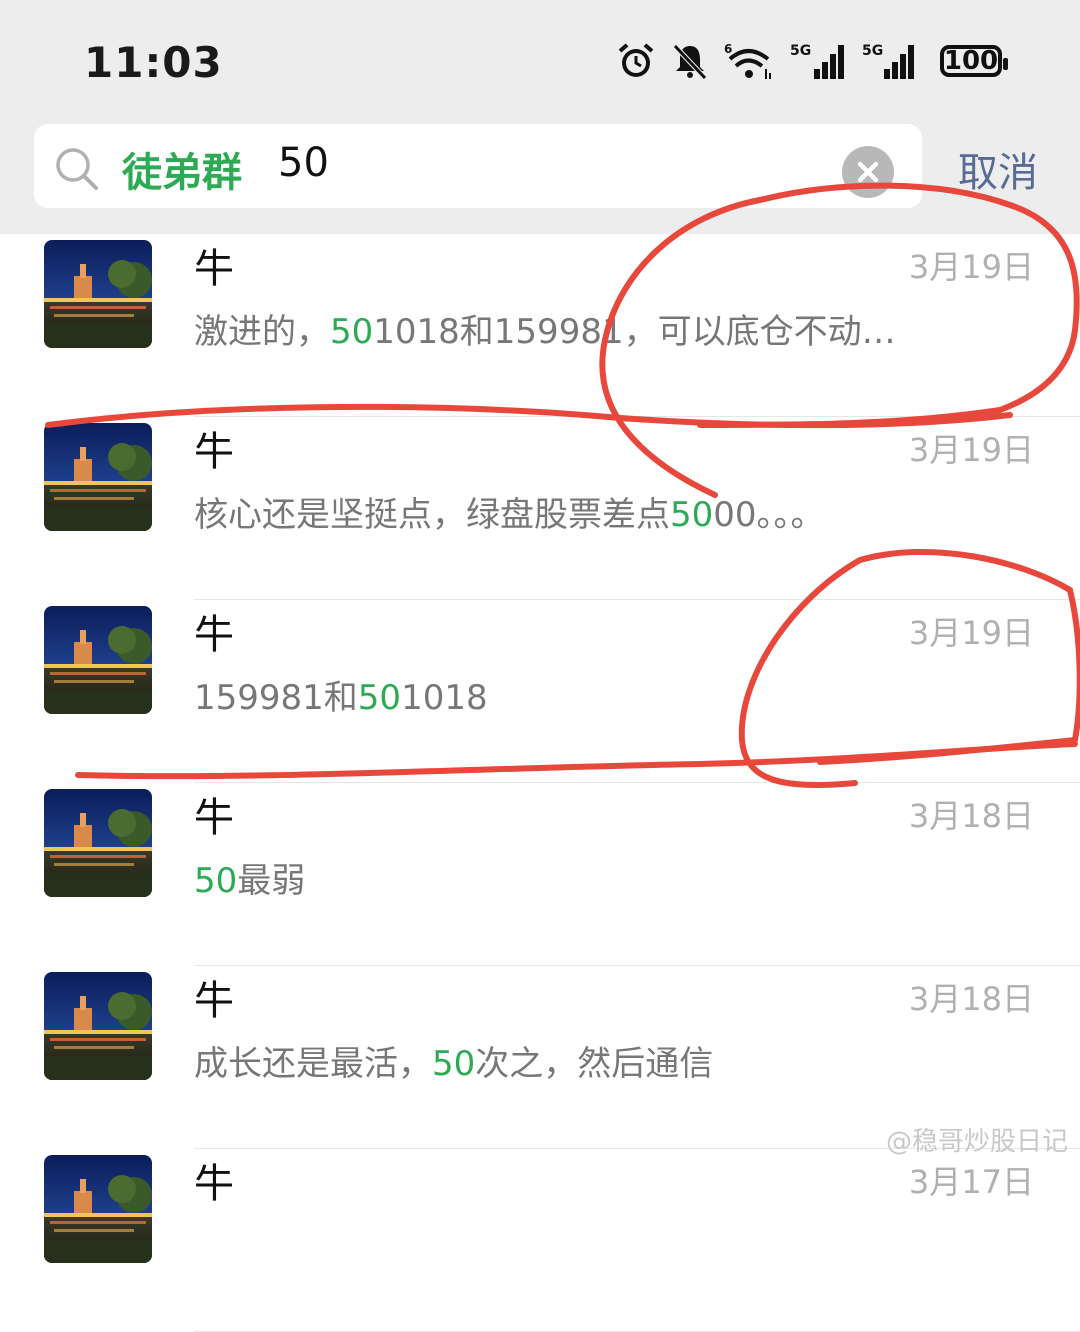  What do you see at coordinates (971, 1182) in the screenshot?
I see `result-date: 3月17日` at bounding box center [971, 1182].